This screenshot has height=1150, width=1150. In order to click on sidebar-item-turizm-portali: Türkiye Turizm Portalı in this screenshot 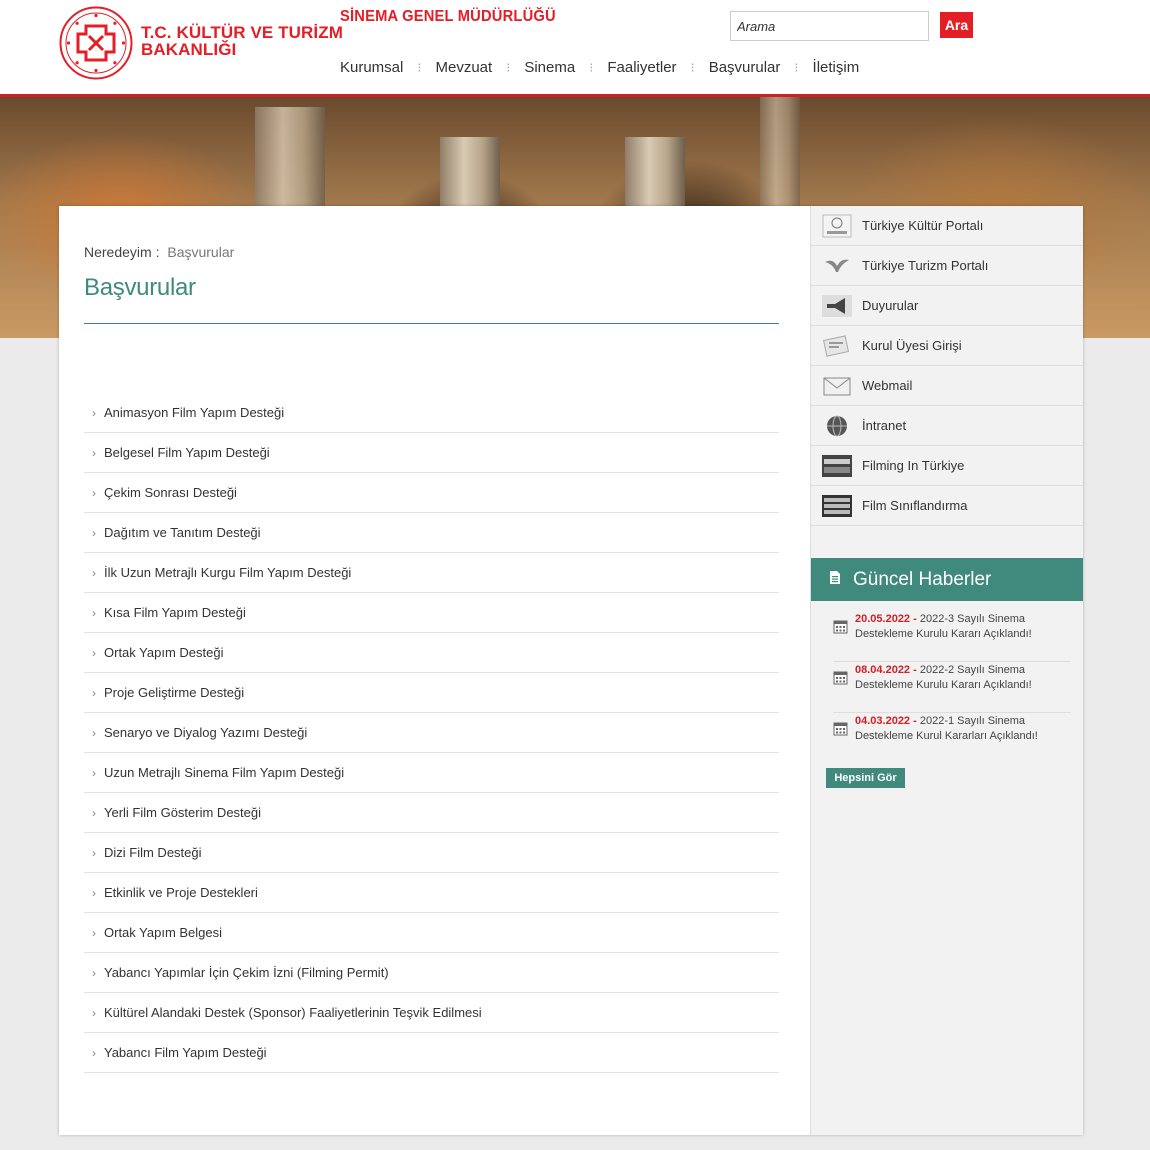, I will do `click(947, 266)`.